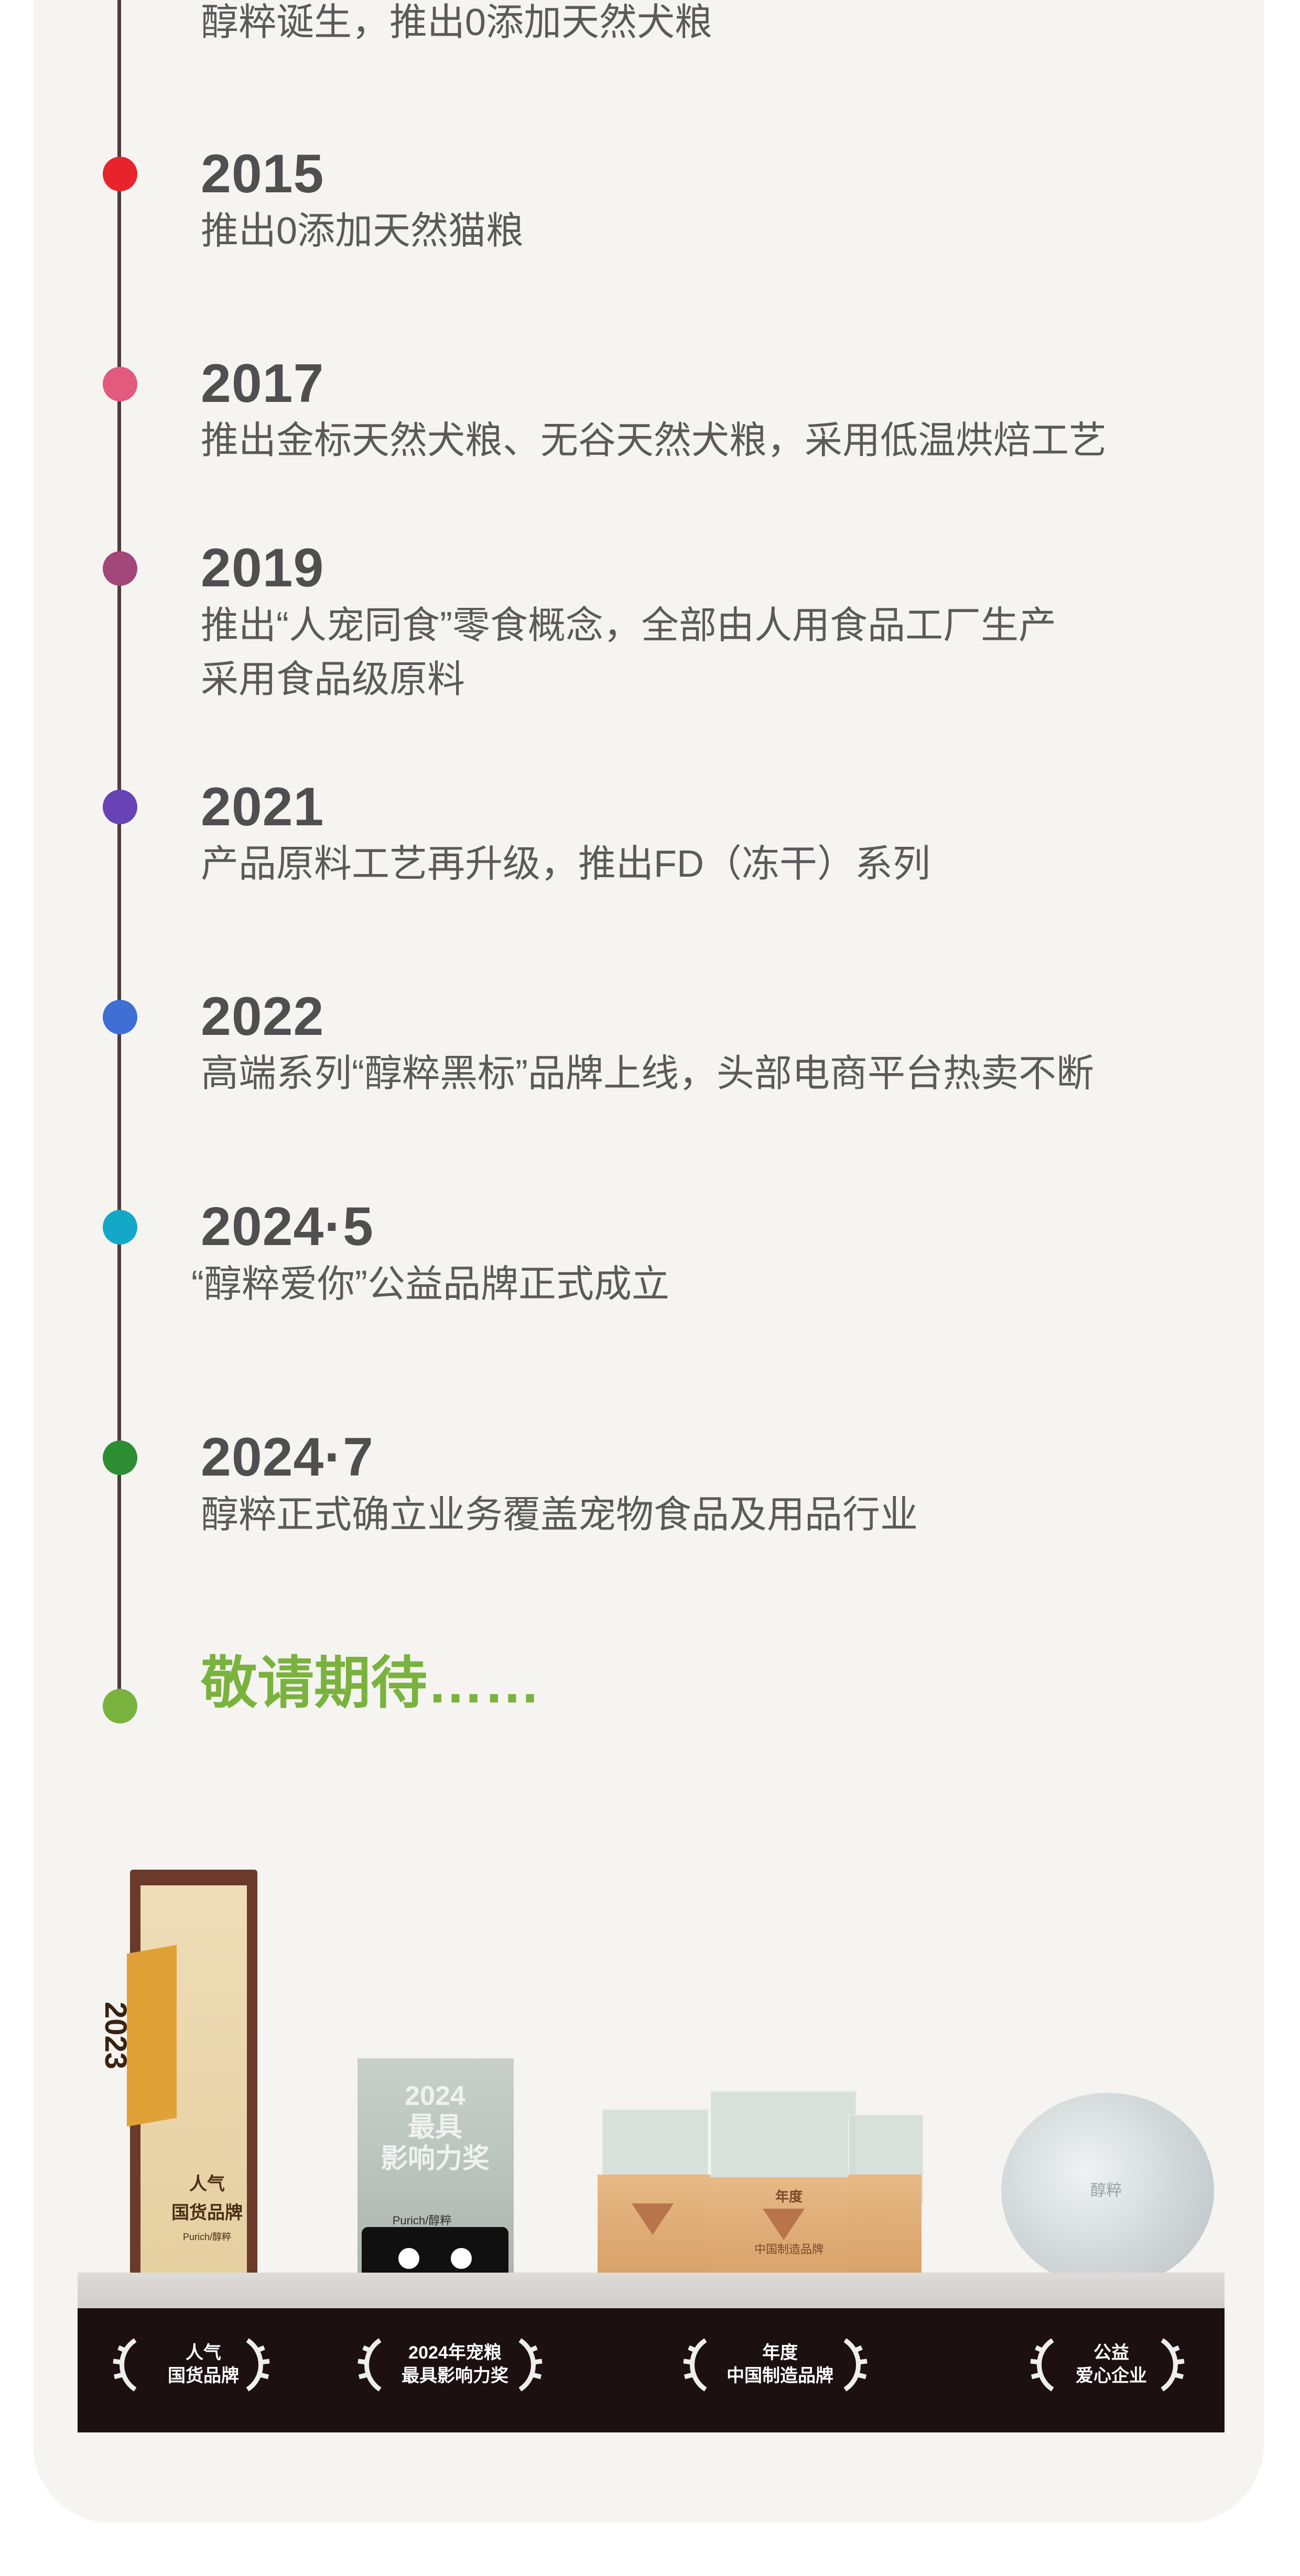 The image size is (1300, 2576). I want to click on timeline-year: 2015, so click(262, 174).